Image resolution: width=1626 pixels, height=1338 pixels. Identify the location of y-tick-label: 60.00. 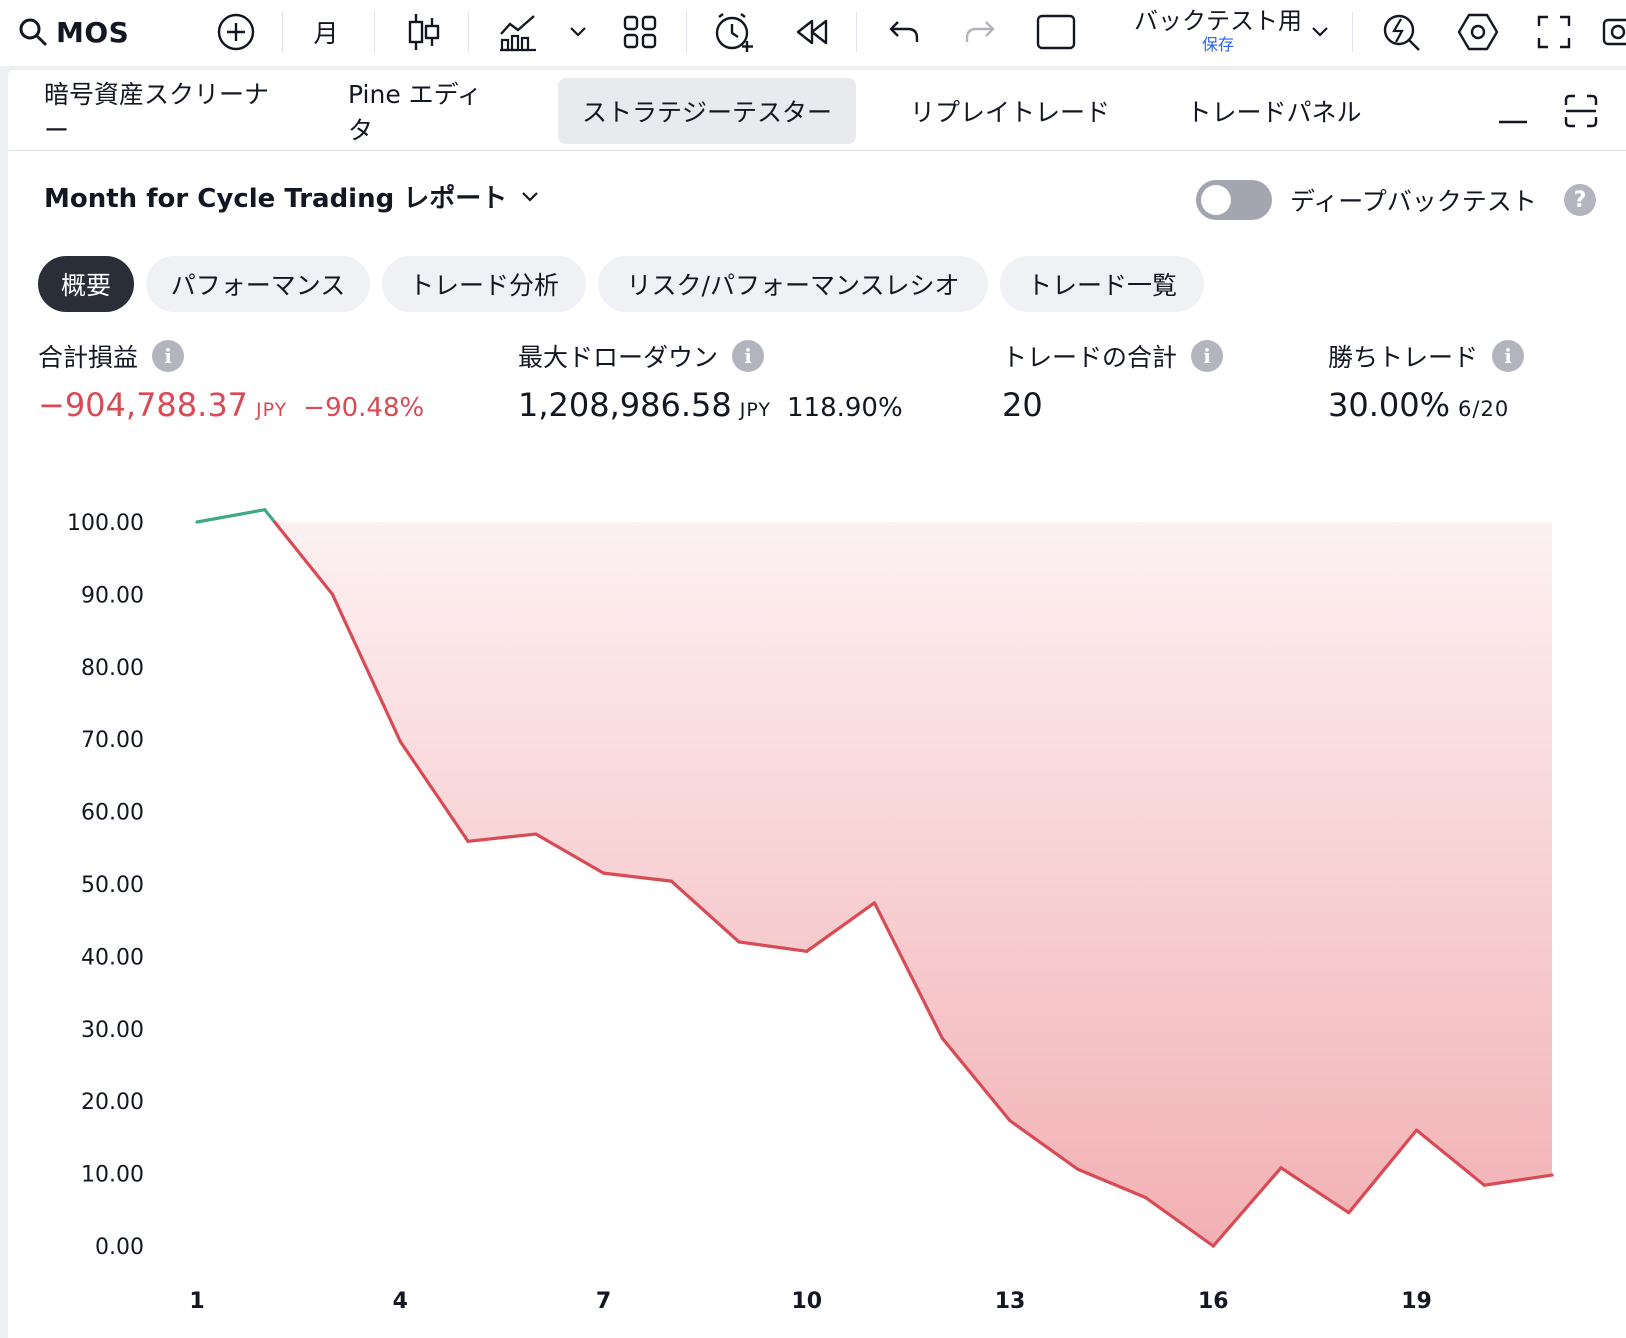
(112, 813).